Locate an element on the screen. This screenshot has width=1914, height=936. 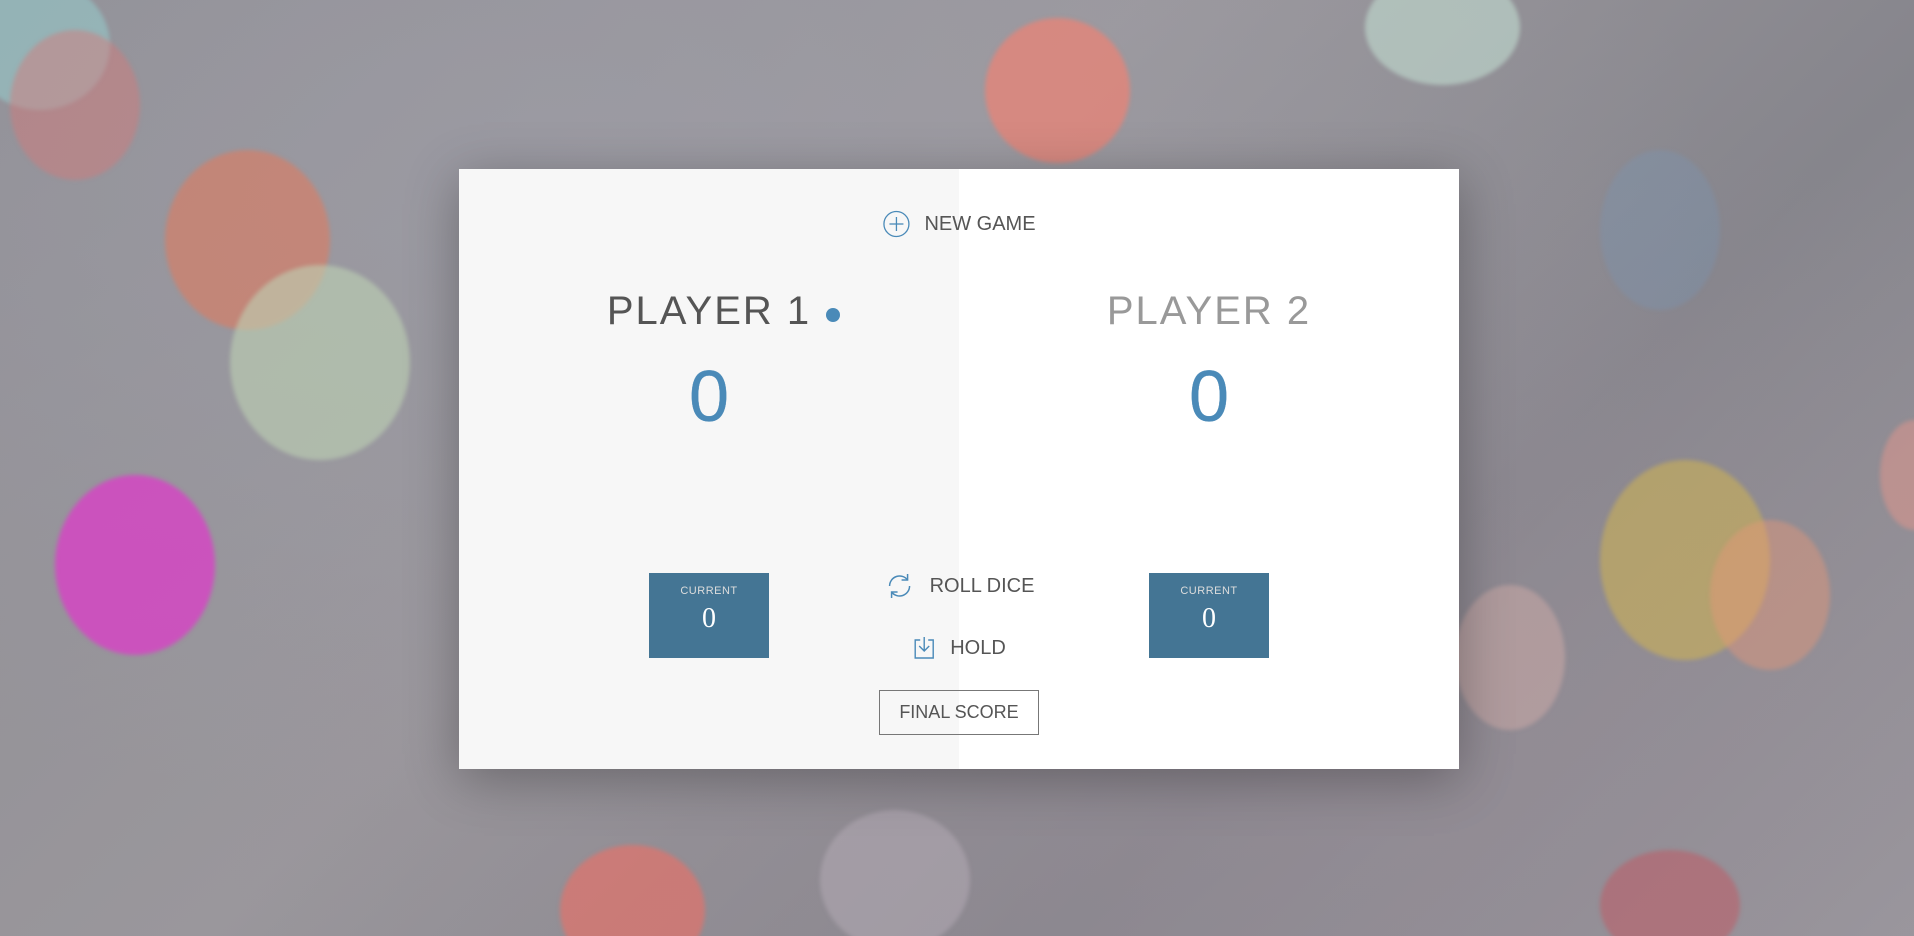
final-score-input is located at coordinates (959, 712).